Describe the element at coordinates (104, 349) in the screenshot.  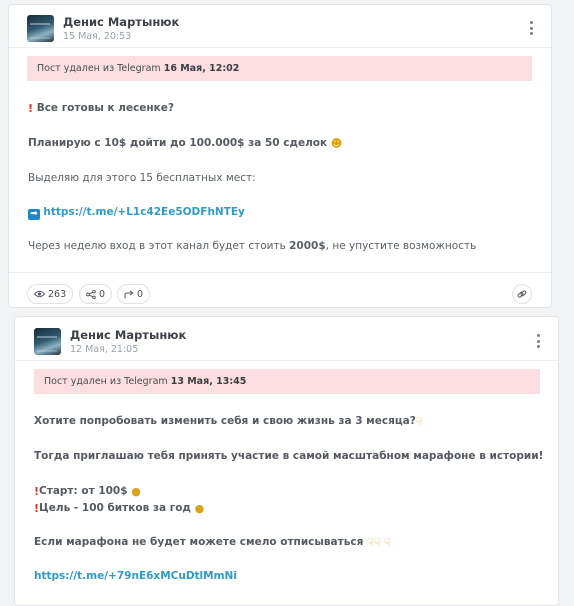
I see `post-date: 12 Мая, 21:05` at that location.